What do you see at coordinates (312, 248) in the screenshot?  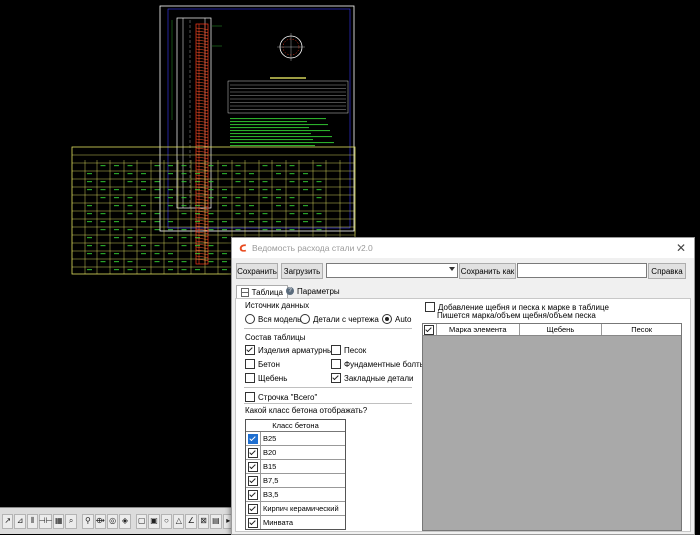 I see `dialog-title: Ведомость расхода стали v2.0` at bounding box center [312, 248].